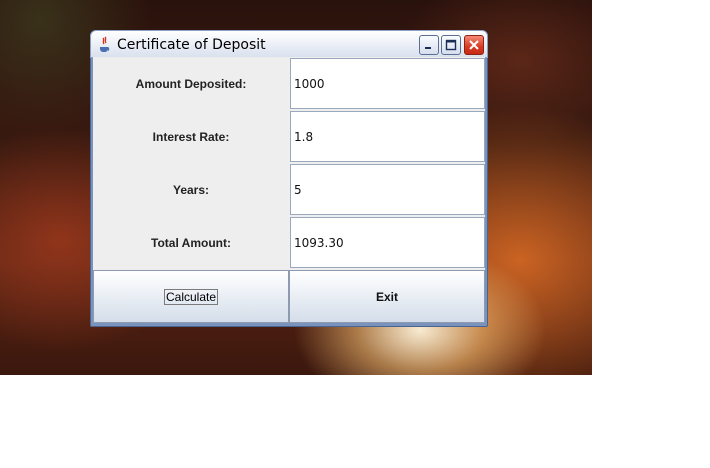 This screenshot has height=468, width=710. I want to click on interest-rate-label: Interest Rate:, so click(191, 136).